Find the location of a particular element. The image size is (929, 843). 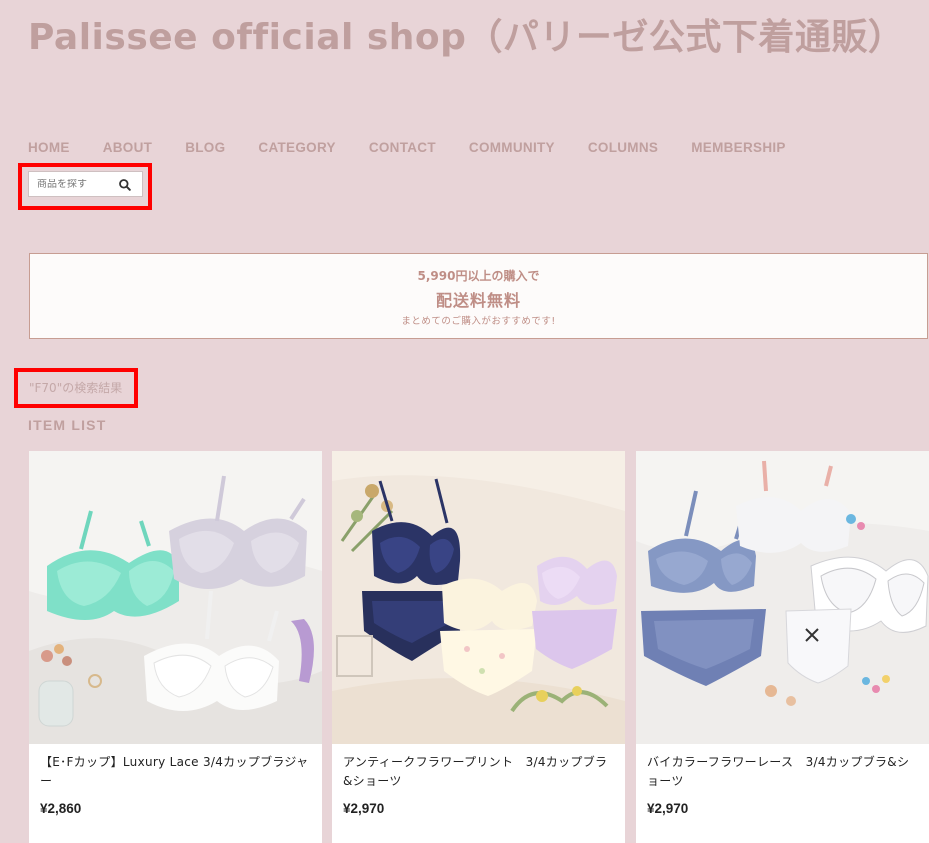

banner-recommend-text: まとめてのご購入がおすすめです! is located at coordinates (478, 321).